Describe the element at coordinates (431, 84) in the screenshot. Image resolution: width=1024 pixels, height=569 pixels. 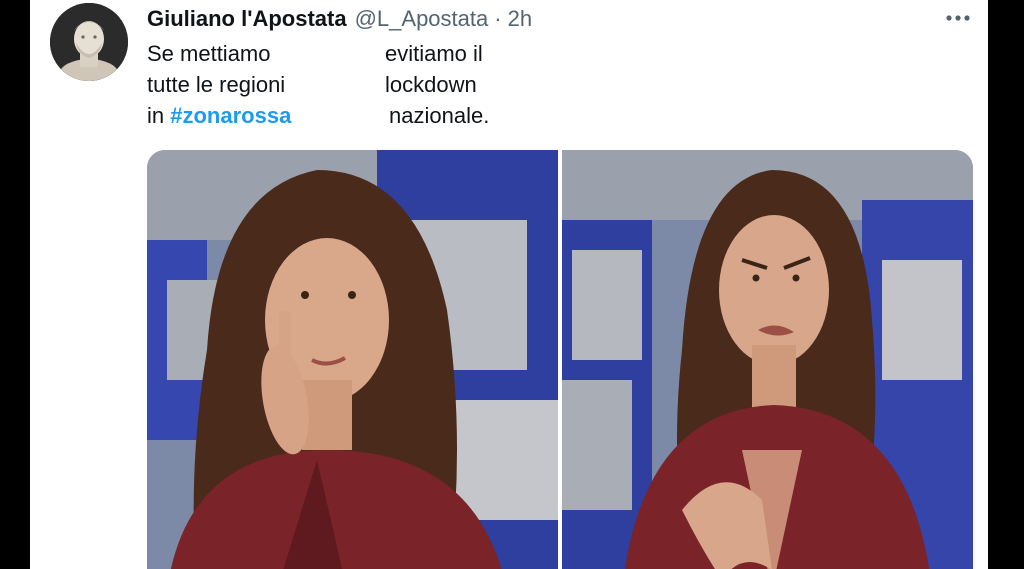
I see `tweet-text-right: lockdown` at that location.